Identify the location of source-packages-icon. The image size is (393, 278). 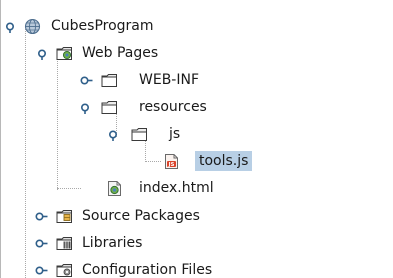
(64, 216).